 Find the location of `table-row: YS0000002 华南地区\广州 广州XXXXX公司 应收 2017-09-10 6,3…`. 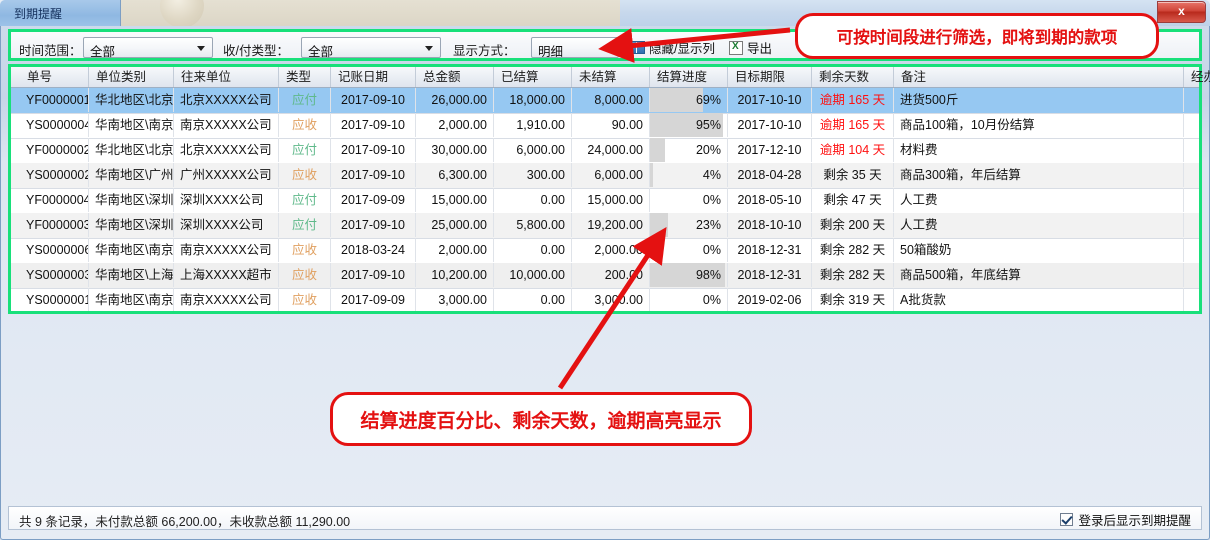

table-row: YS0000002 华南地区\广州 广州XXXXX公司 应收 2017-09-10 6,3… is located at coordinates (605, 176).